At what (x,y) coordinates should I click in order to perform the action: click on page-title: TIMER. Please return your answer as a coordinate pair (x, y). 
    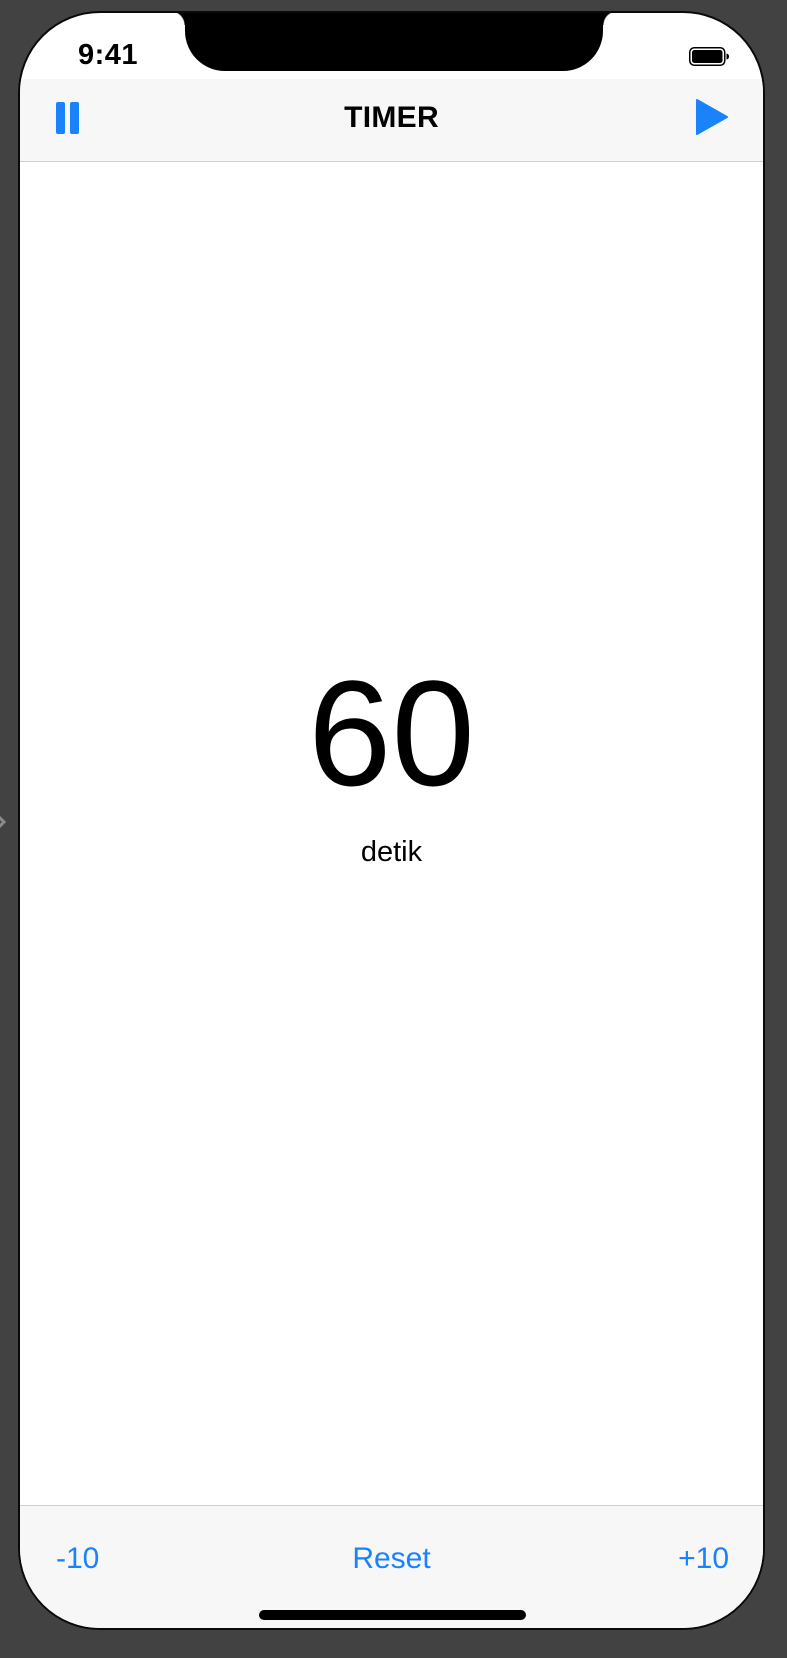
    Looking at the image, I should click on (391, 117).